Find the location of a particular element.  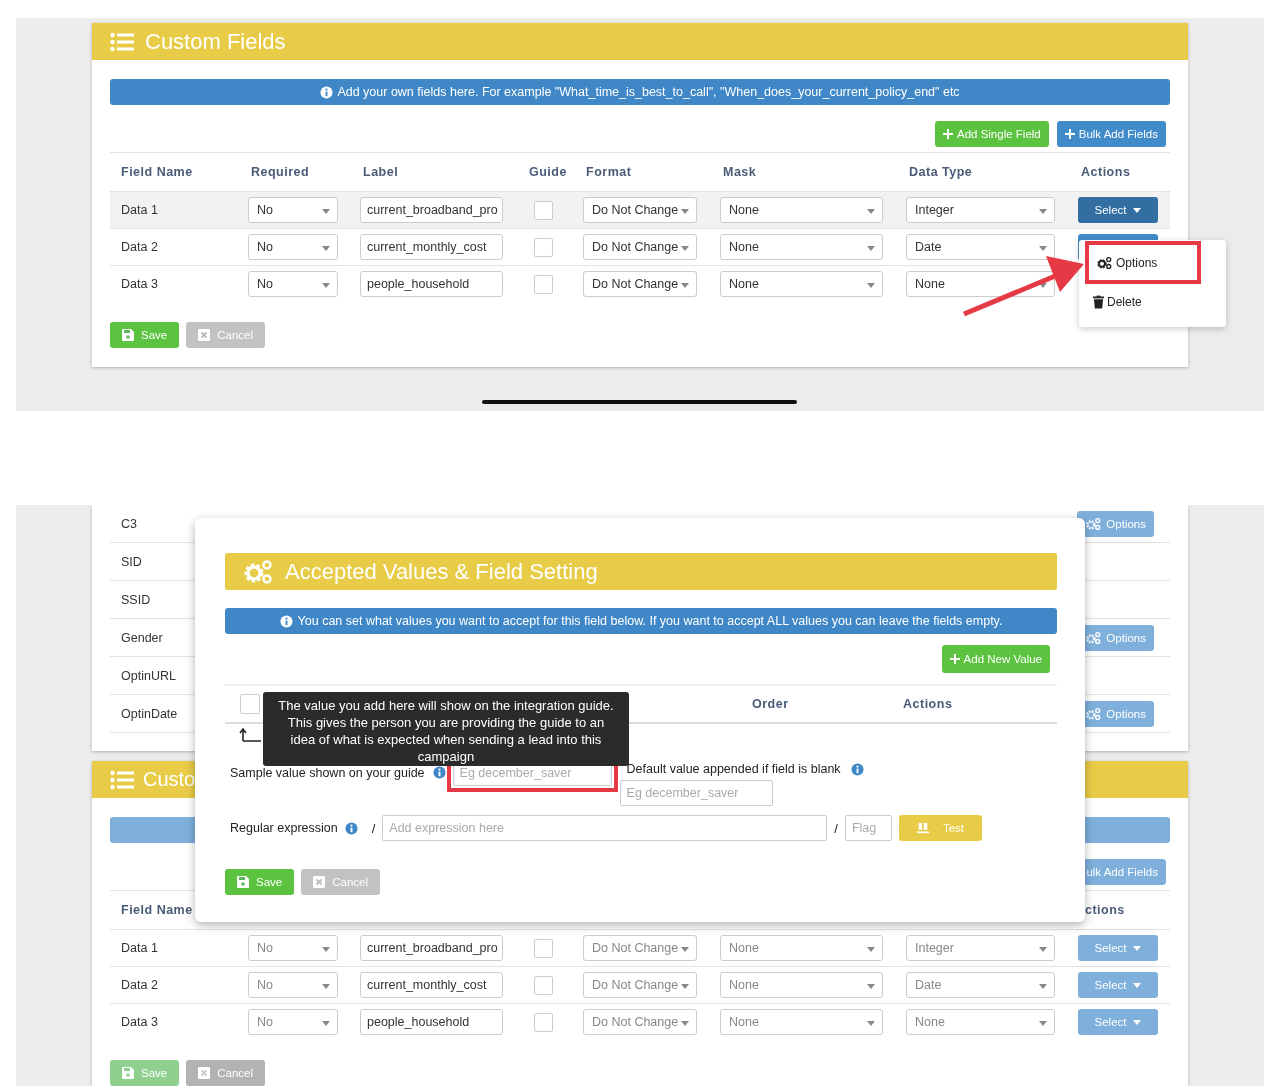

info-text: Add your own fields here. For example "What_time_is_best_to_call", "When_does_your_current_policy_end" etc is located at coordinates (648, 92).